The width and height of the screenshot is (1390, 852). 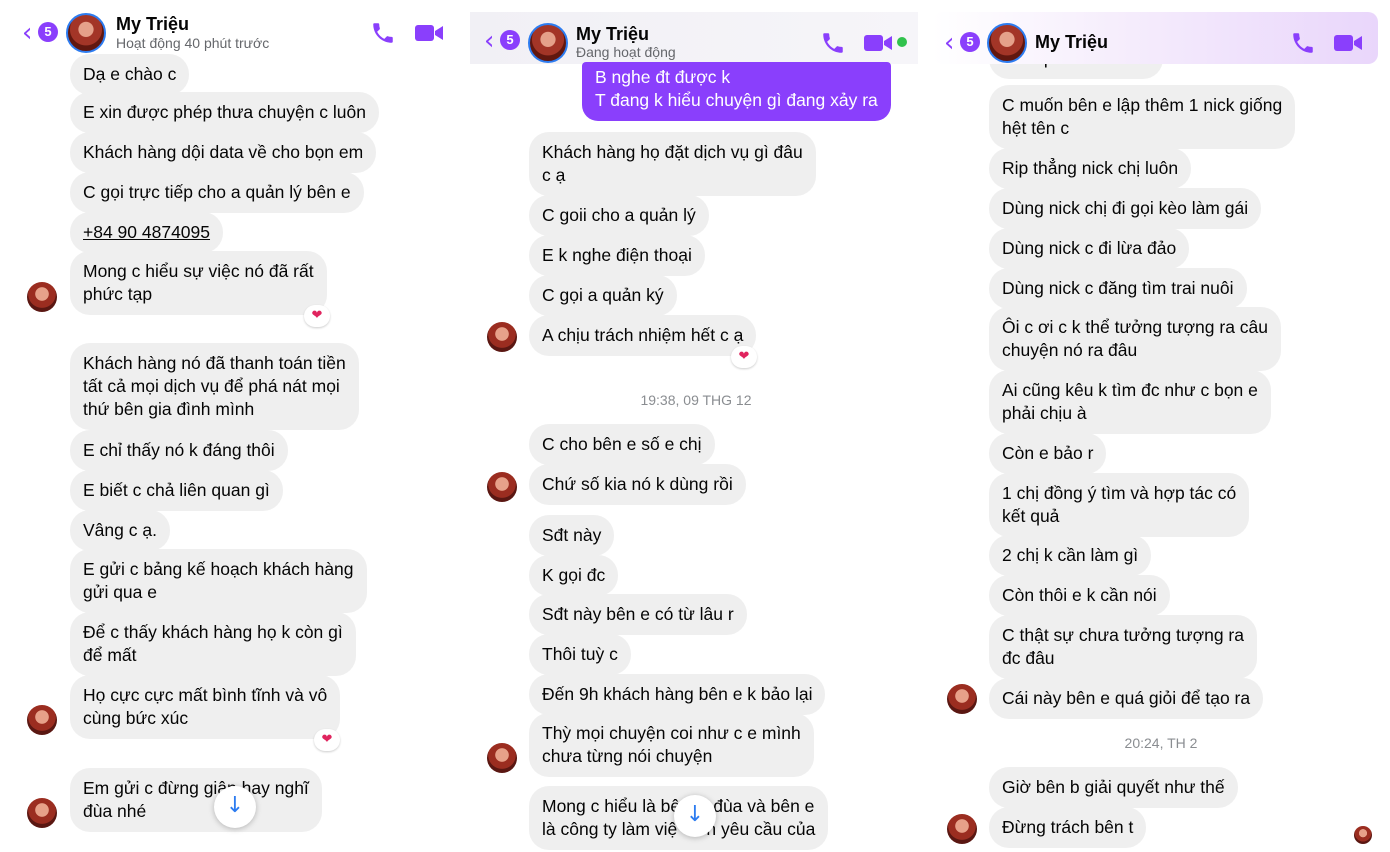 What do you see at coordinates (223, 152) in the screenshot?
I see `message-bubble: Khách hàng dội data về cho bọn em` at bounding box center [223, 152].